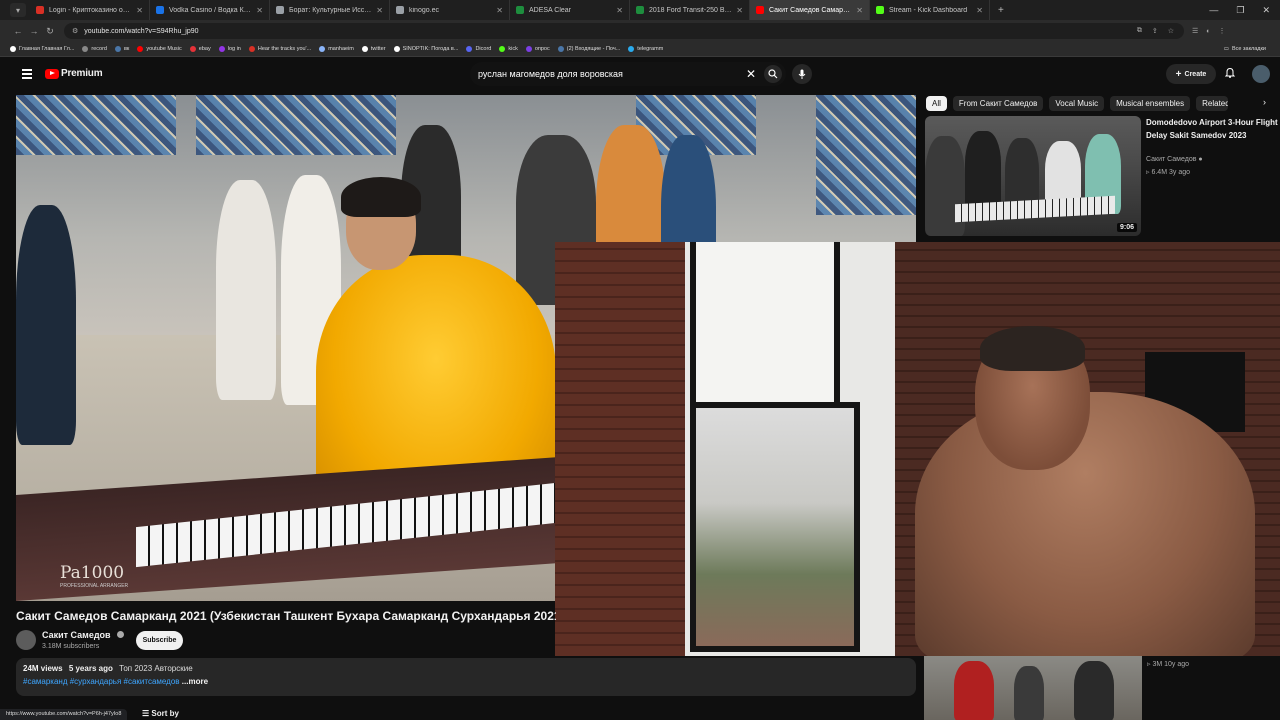 Image resolution: width=1280 pixels, height=720 pixels. I want to click on open-in-app-icon: ⧉, so click(1139, 31).